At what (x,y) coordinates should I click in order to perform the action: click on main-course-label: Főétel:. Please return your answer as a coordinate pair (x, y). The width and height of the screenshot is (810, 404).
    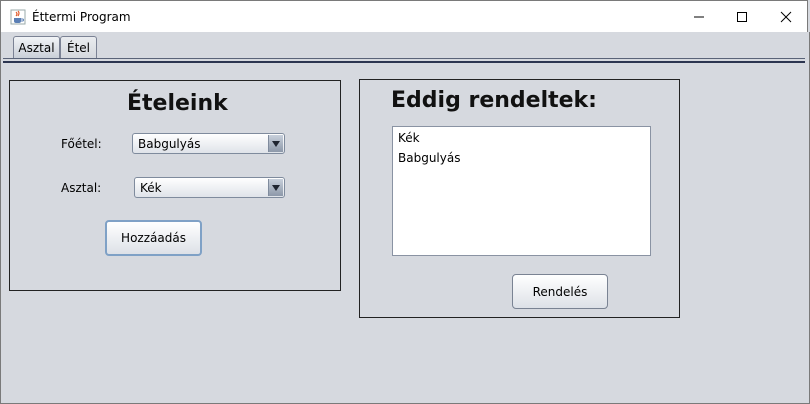
    Looking at the image, I should click on (81, 144).